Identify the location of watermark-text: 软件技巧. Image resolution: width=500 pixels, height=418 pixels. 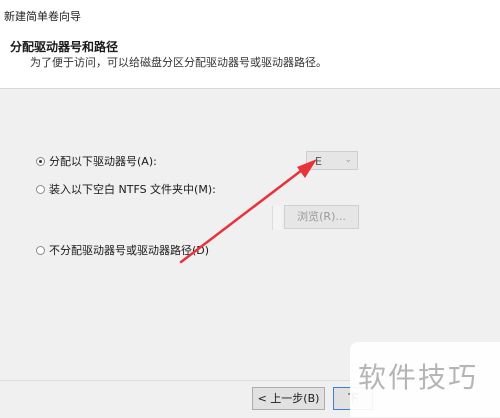
(418, 377).